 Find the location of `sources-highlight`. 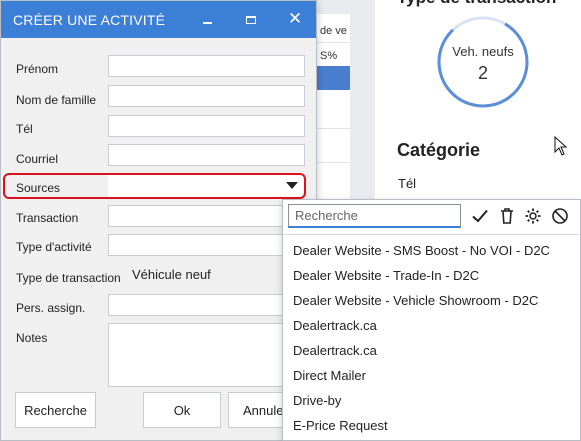

sources-highlight is located at coordinates (154, 186).